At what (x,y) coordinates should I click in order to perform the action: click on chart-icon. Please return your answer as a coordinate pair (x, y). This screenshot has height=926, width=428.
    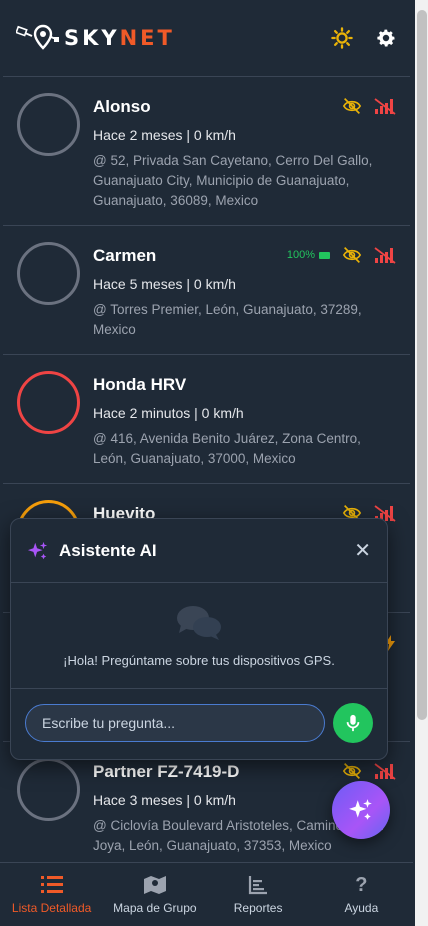
    Looking at the image, I should click on (258, 884).